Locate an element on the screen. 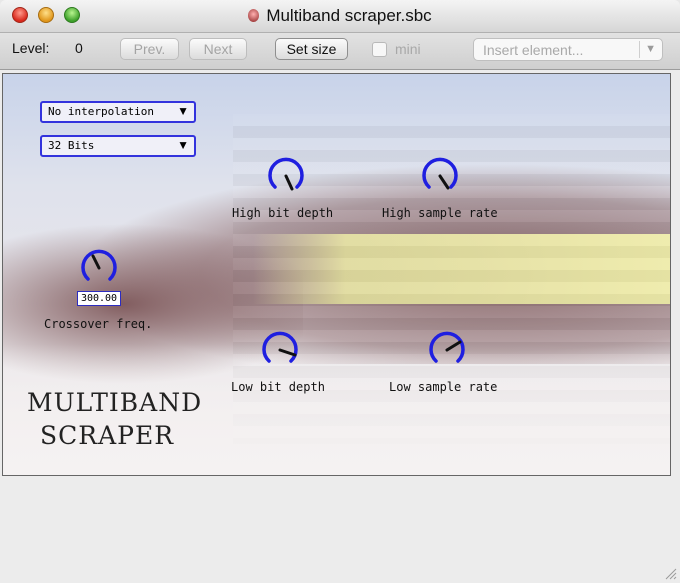 Image resolution: width=680 pixels, height=583 pixels. high-bit-depth-knob is located at coordinates (286, 176).